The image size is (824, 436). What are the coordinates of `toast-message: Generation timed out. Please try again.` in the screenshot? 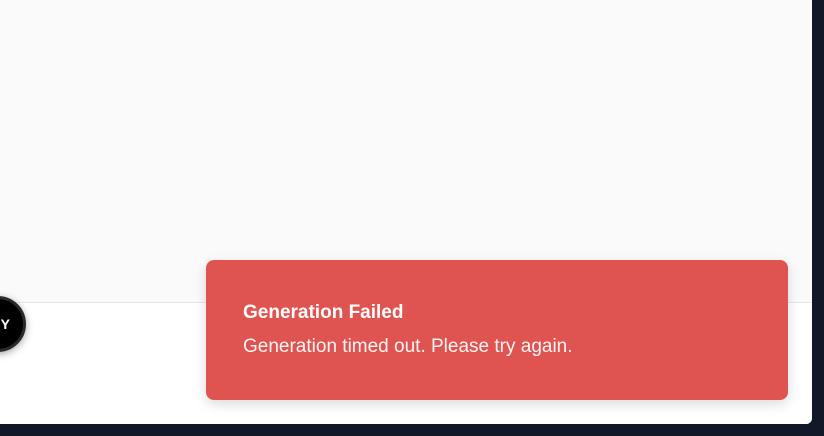 It's located at (408, 346).